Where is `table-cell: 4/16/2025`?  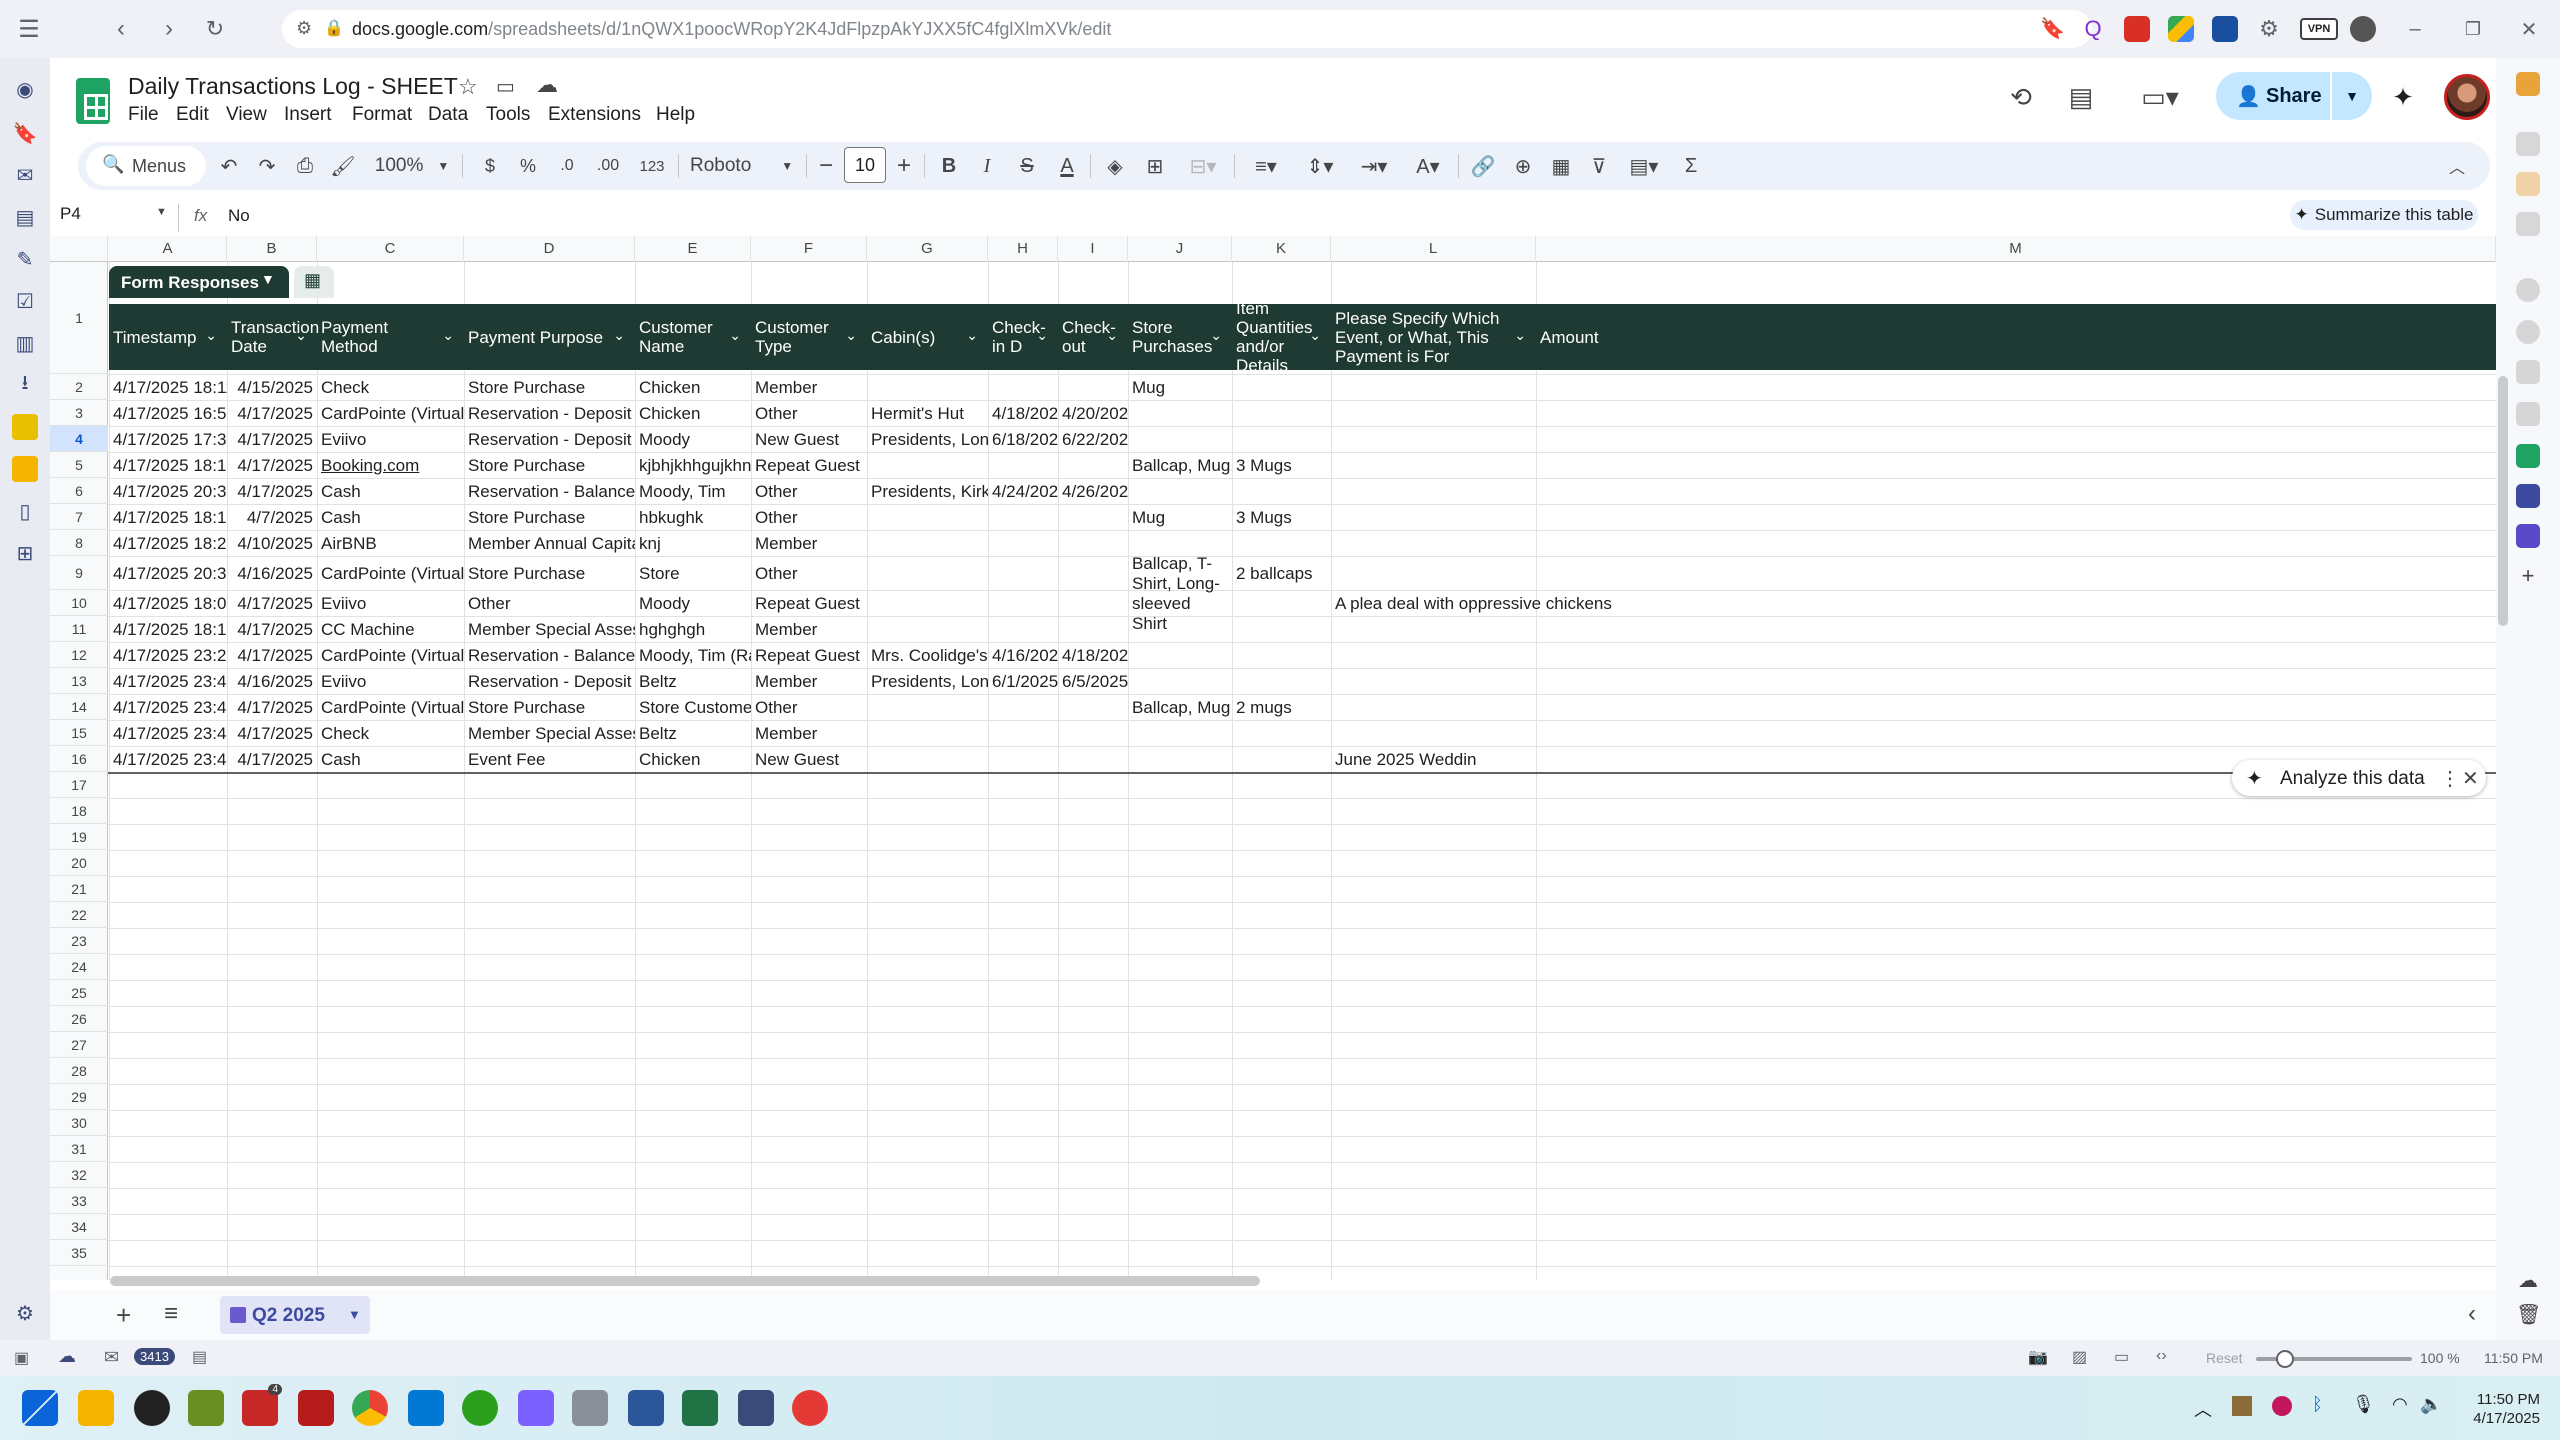
table-cell: 4/16/2025 is located at coordinates (272, 573).